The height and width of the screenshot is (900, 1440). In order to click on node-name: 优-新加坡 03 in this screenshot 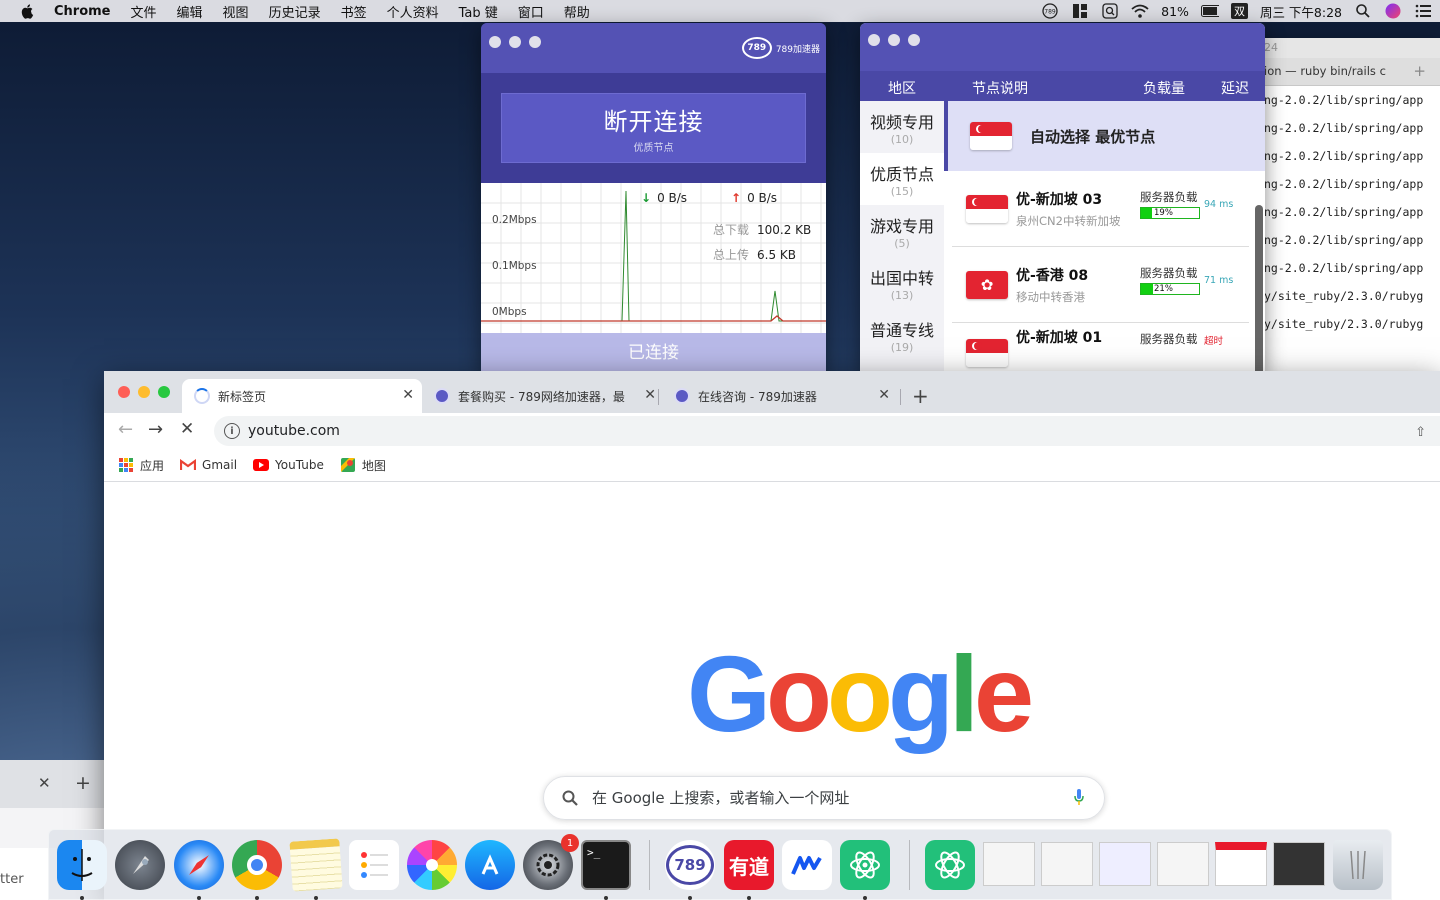, I will do `click(1059, 199)`.